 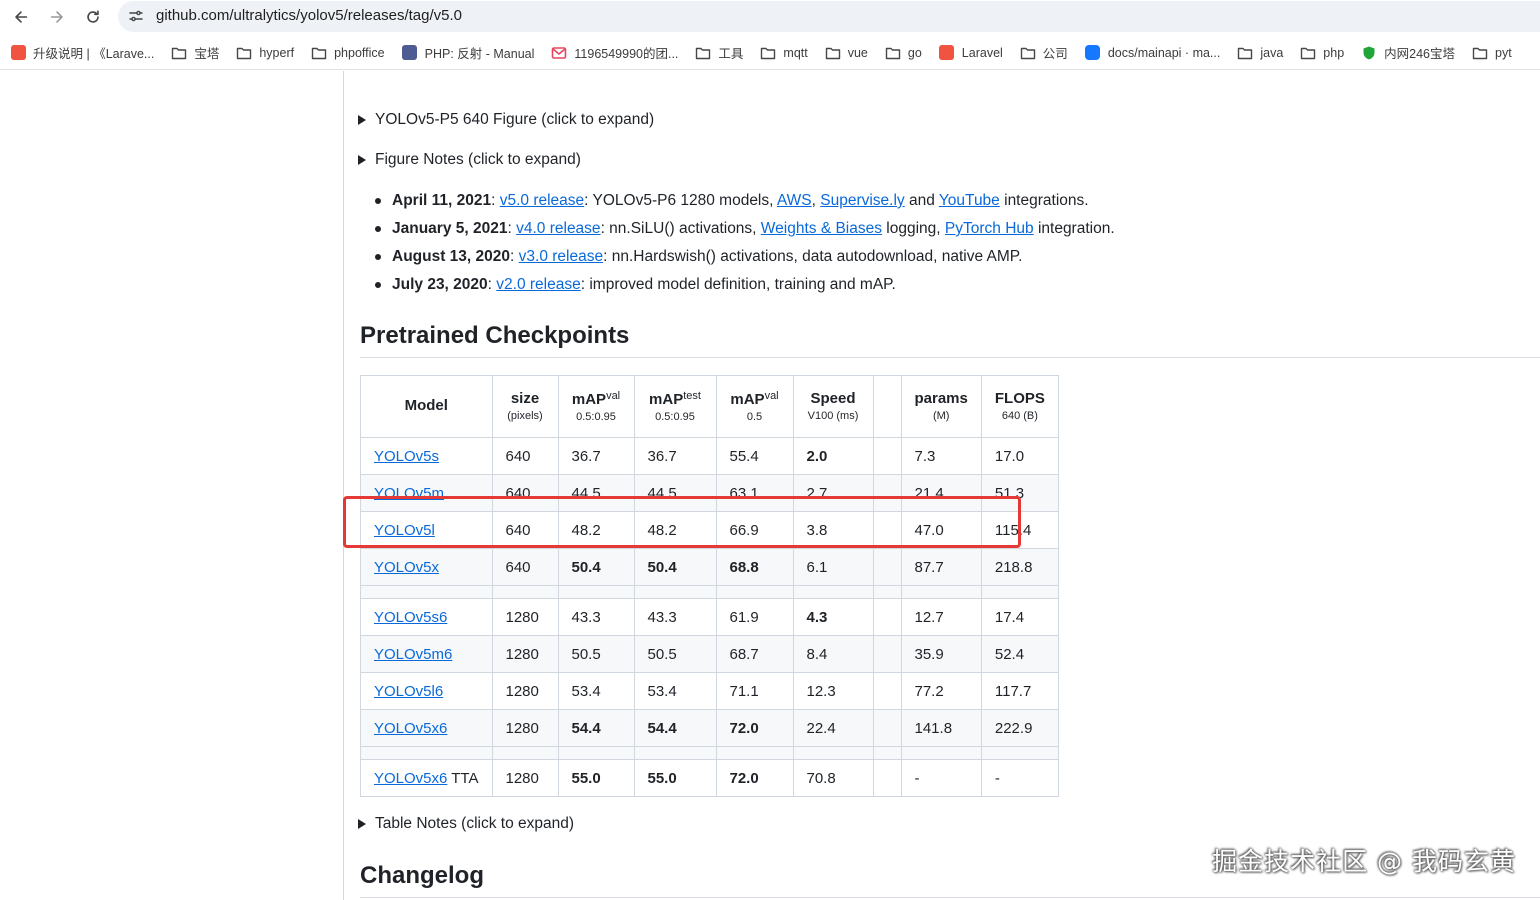 I want to click on table-notes-toggle: Table Notes (click to expand), so click(x=466, y=824).